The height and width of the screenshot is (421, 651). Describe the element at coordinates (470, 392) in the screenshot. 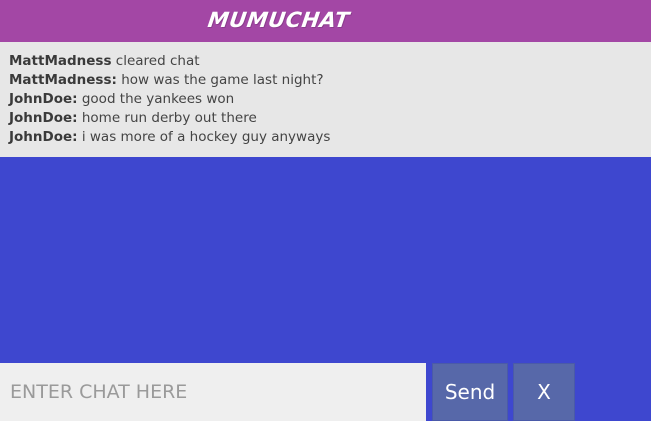

I see `send-button: Send` at that location.